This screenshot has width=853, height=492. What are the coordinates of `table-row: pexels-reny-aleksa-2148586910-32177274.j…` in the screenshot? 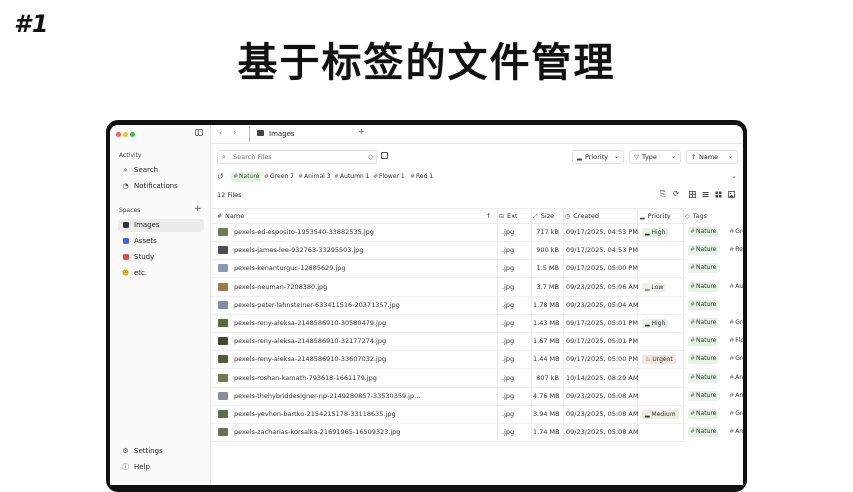 It's located at (477, 342).